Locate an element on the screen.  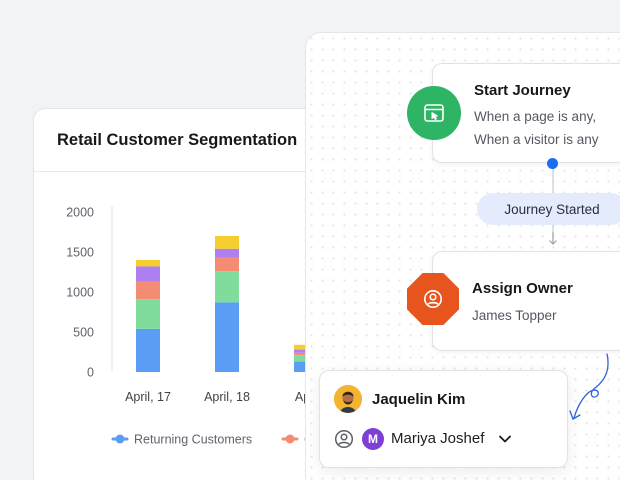
assign-owner-title: Assign Owner is located at coordinates (522, 288).